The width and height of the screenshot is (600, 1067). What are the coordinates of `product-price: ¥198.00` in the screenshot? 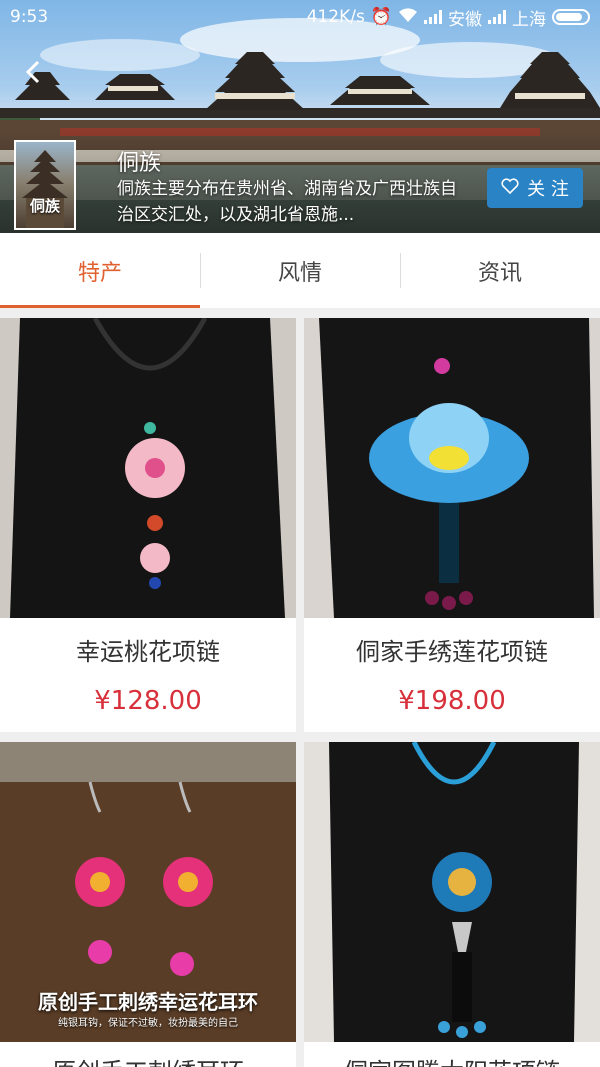 It's located at (452, 701).